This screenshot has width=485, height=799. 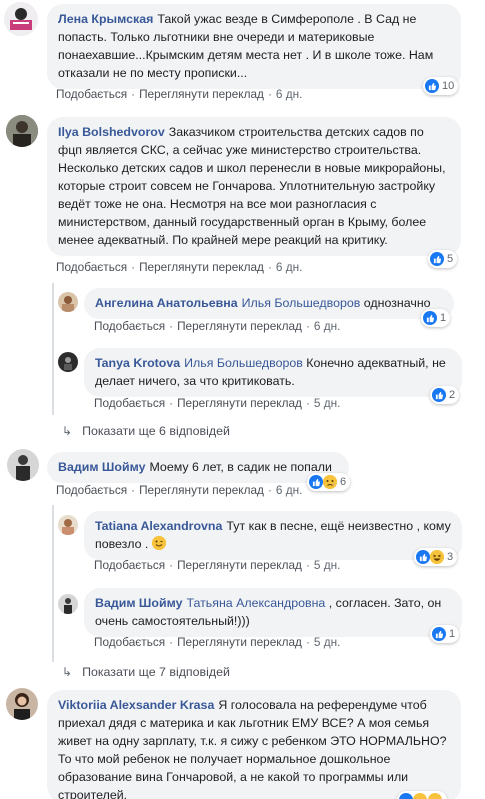 What do you see at coordinates (111, 132) in the screenshot?
I see `comment-author: Ilya Bolshedvorov` at bounding box center [111, 132].